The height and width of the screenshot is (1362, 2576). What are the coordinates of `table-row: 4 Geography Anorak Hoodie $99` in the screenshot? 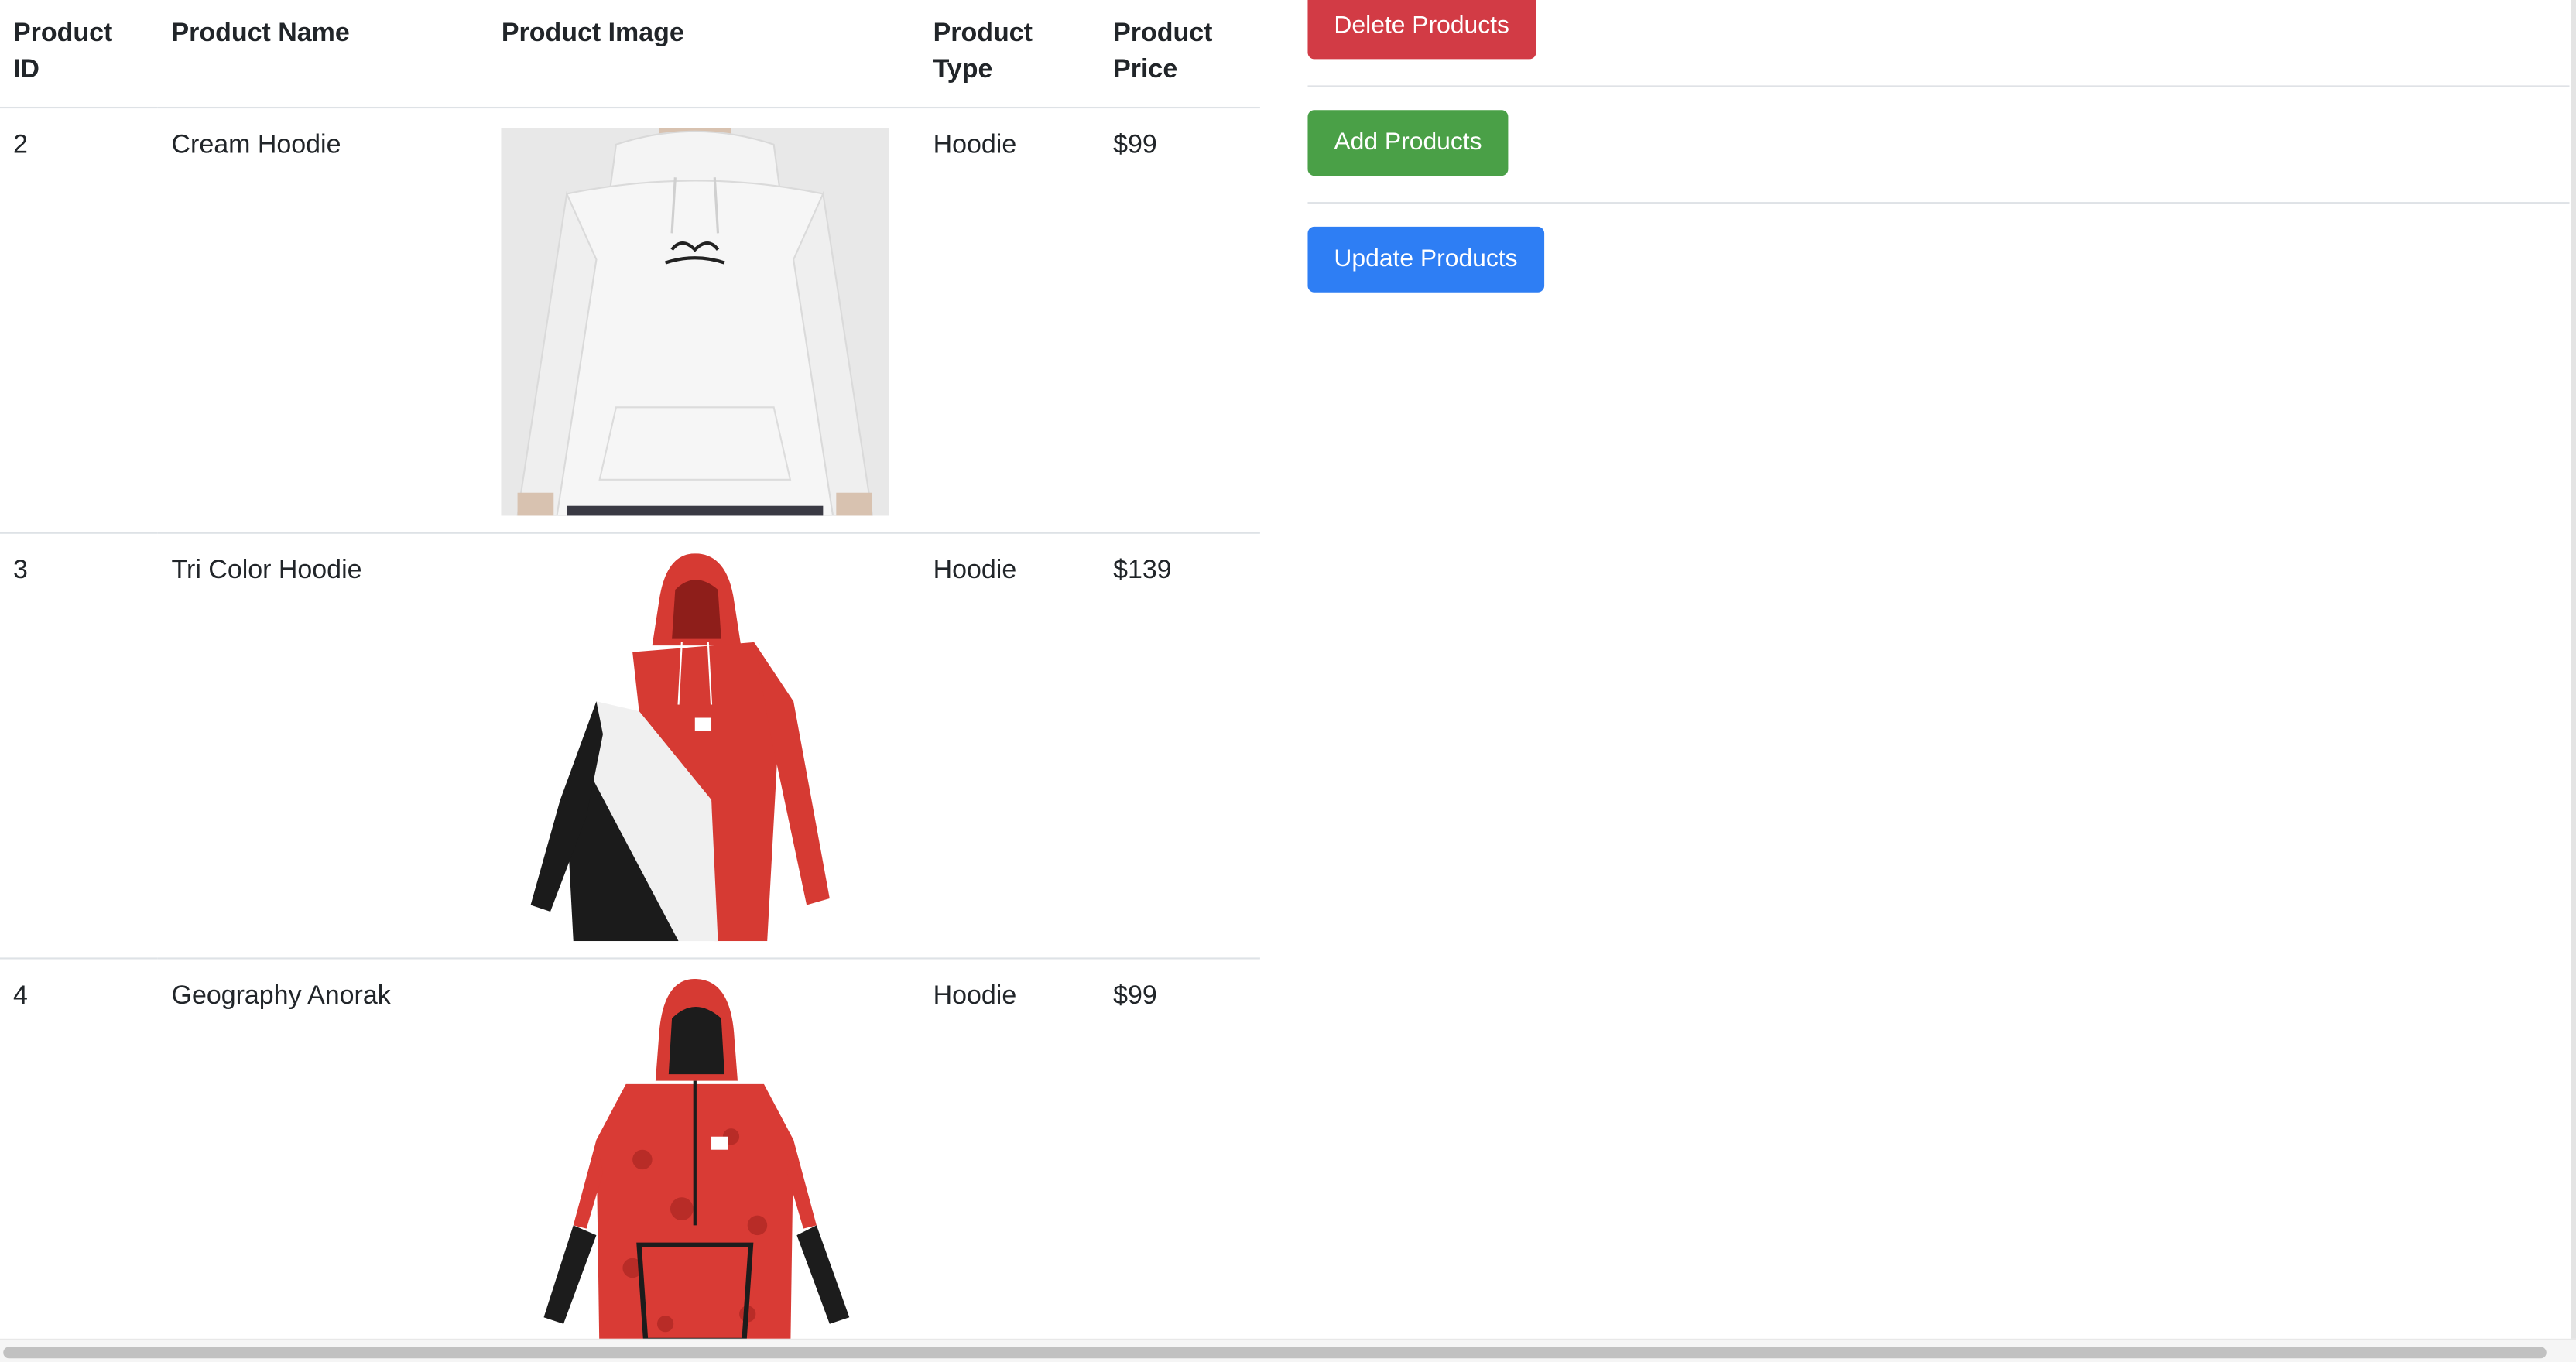 It's located at (630, 1160).